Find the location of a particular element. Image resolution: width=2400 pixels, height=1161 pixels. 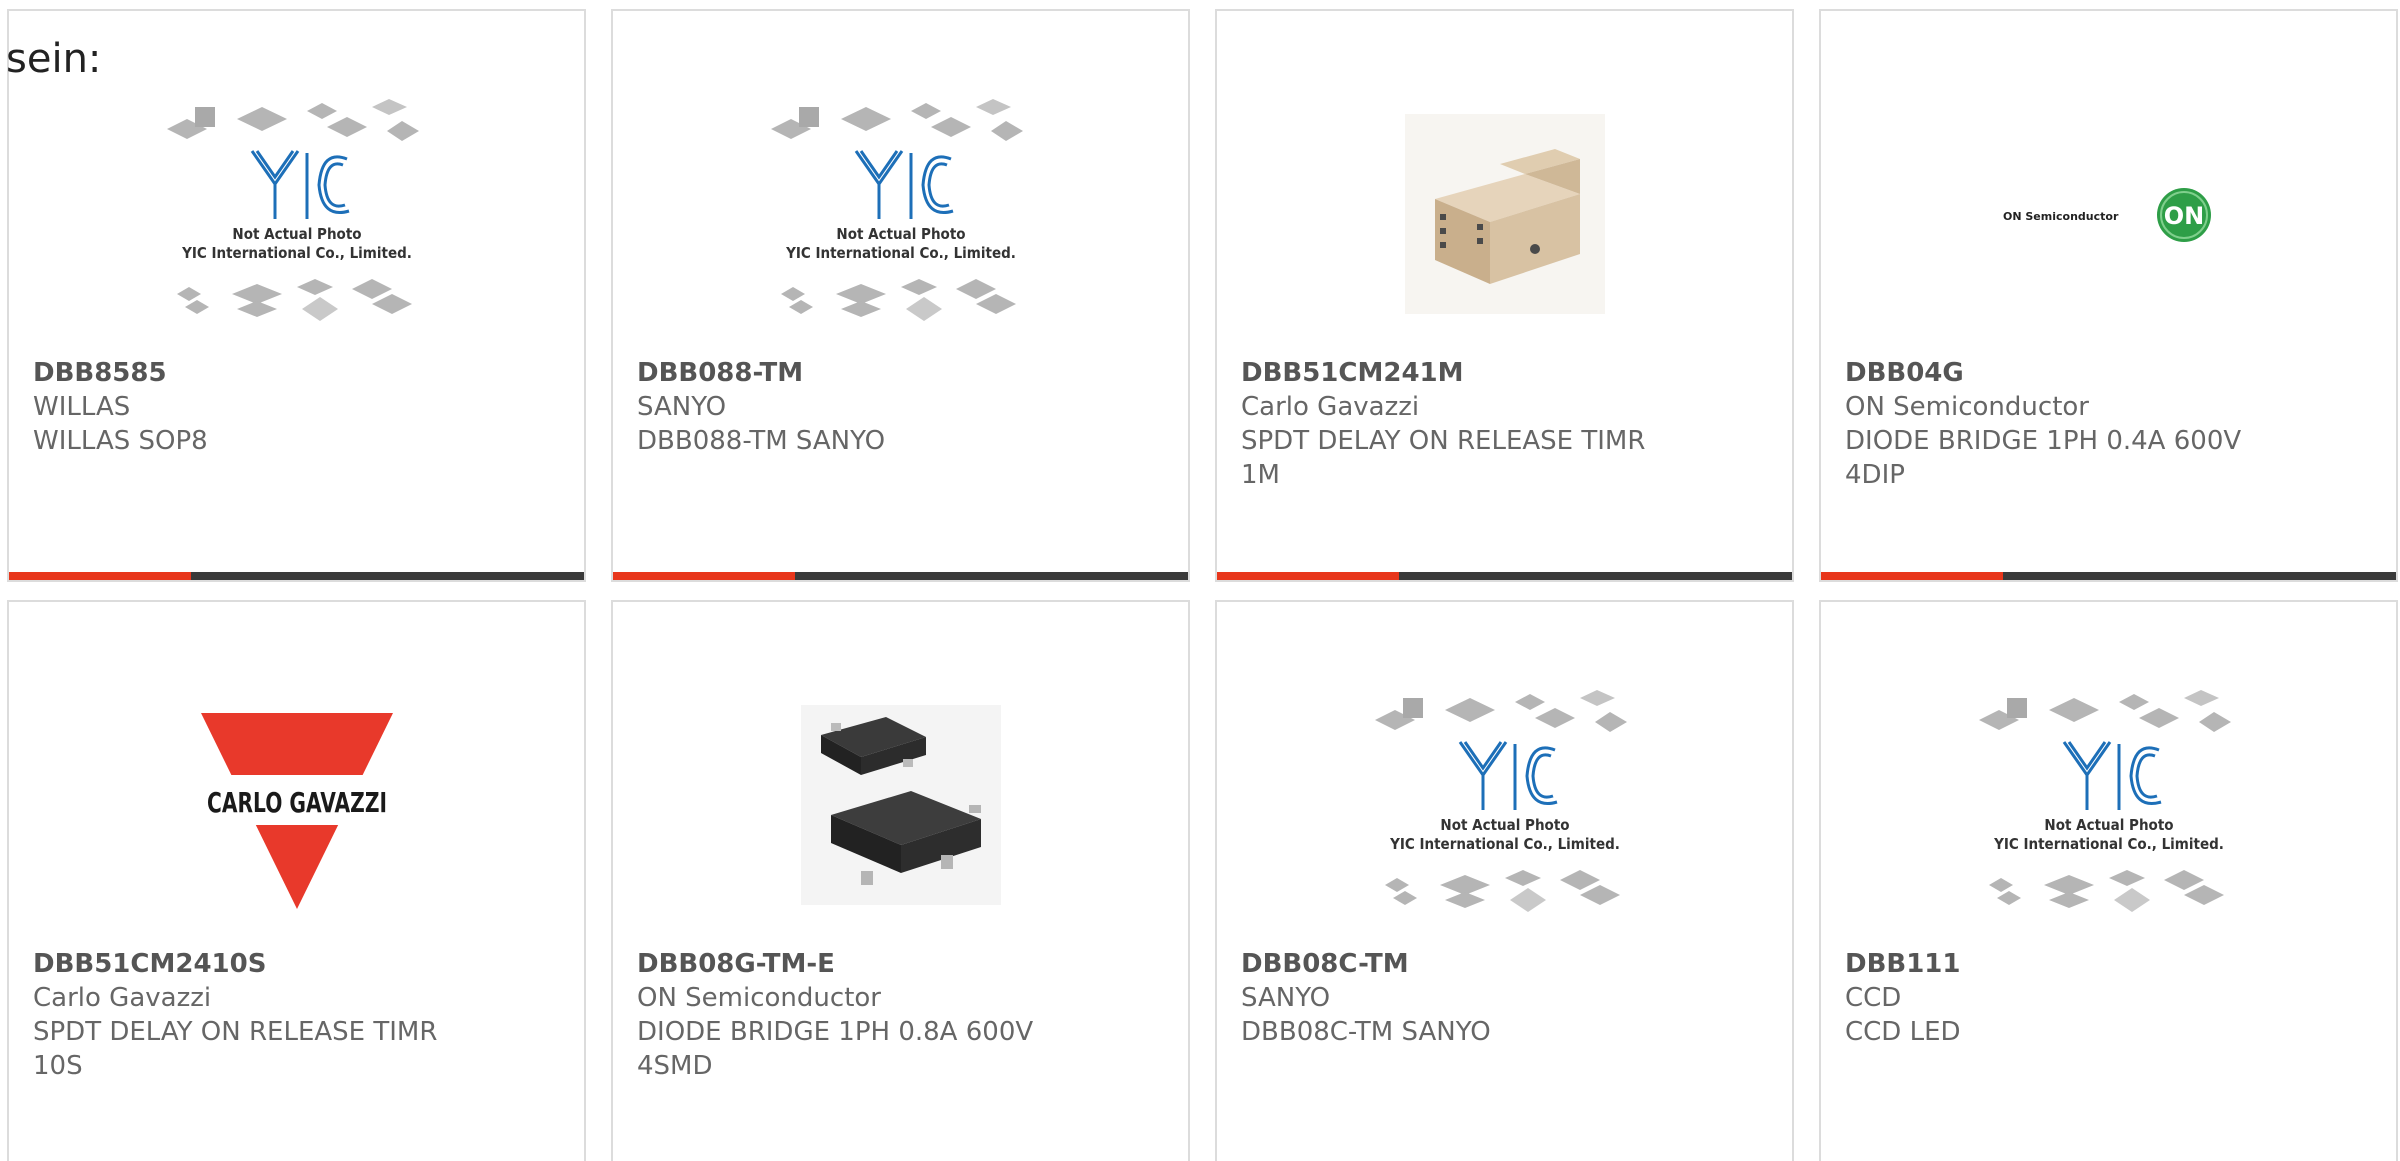

product-part-number: DBB111 is located at coordinates (2105, 964).